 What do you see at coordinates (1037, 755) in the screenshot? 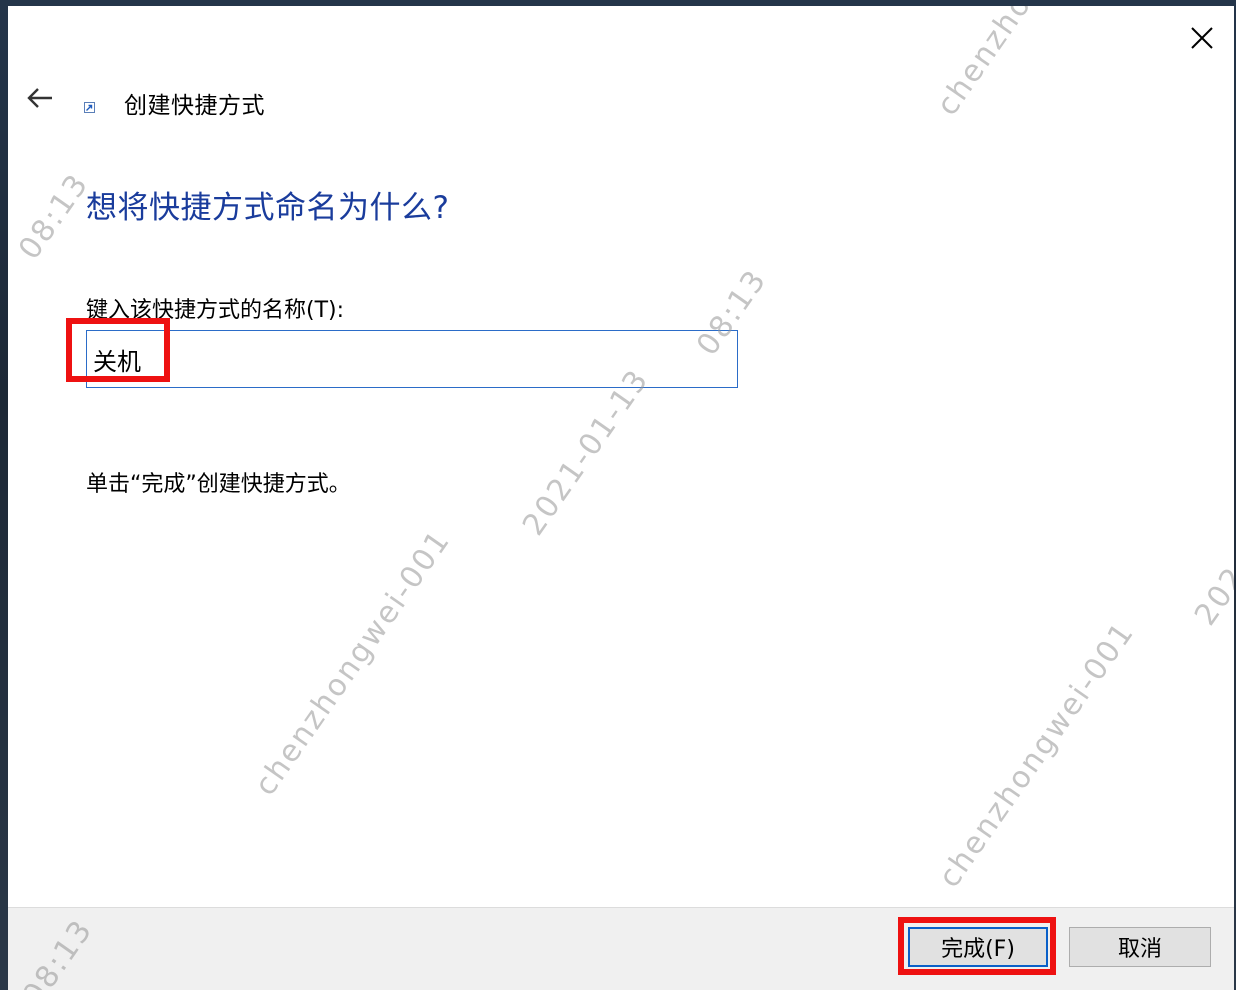
I see `watermark-user-right: chenzhongwei-001` at bounding box center [1037, 755].